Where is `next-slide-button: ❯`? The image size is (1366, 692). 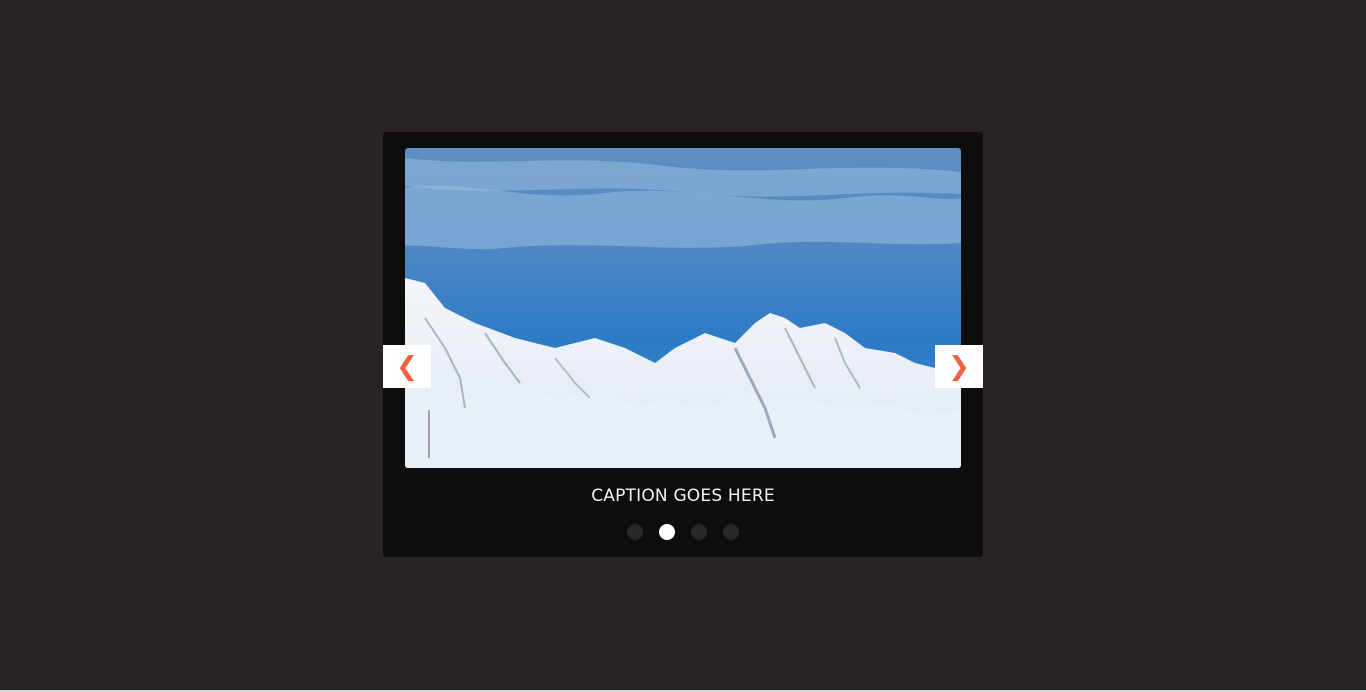 next-slide-button: ❯ is located at coordinates (959, 366).